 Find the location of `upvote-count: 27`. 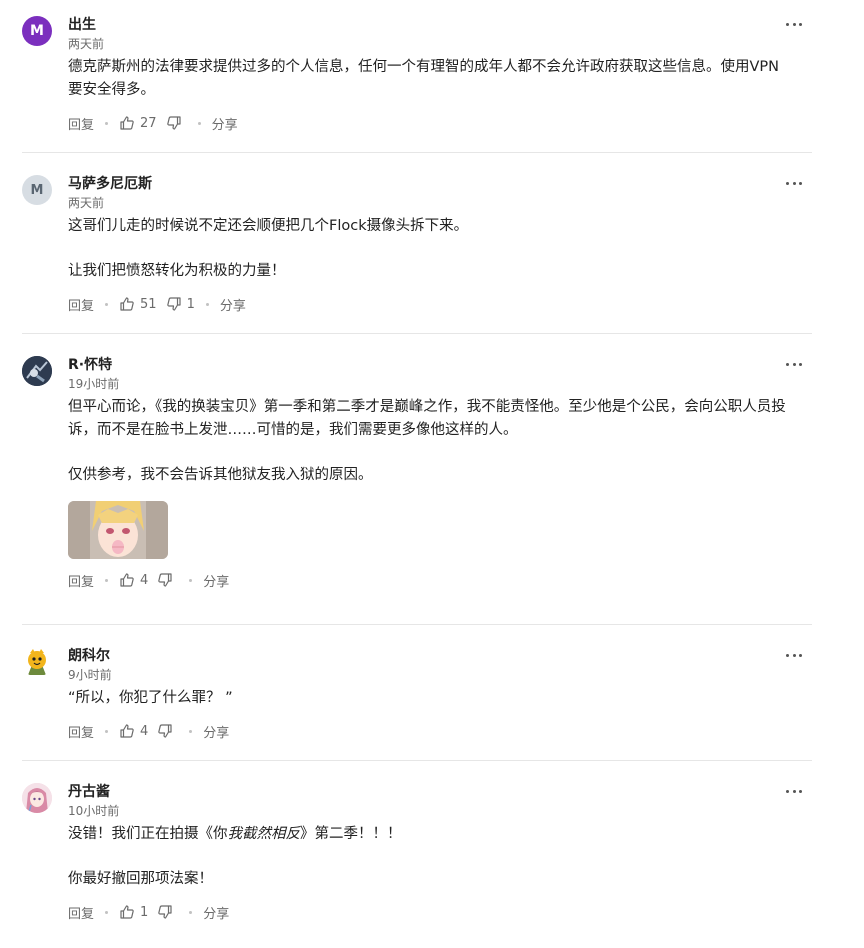

upvote-count: 27 is located at coordinates (148, 123).